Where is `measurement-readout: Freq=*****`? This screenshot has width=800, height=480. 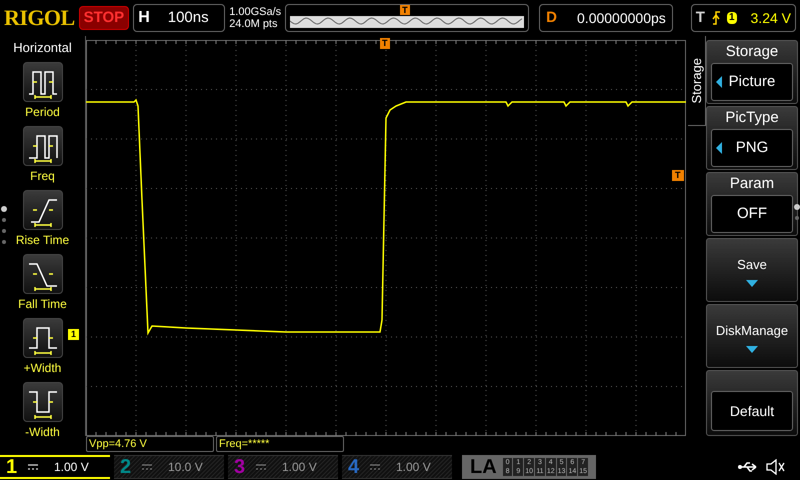
measurement-readout: Freq=***** is located at coordinates (280, 444).